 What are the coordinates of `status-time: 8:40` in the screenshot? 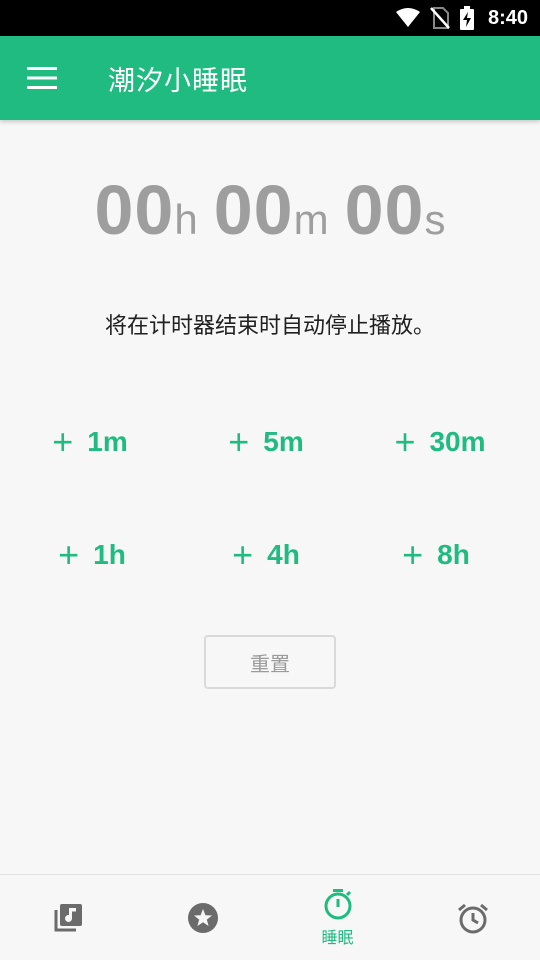 It's located at (507, 17).